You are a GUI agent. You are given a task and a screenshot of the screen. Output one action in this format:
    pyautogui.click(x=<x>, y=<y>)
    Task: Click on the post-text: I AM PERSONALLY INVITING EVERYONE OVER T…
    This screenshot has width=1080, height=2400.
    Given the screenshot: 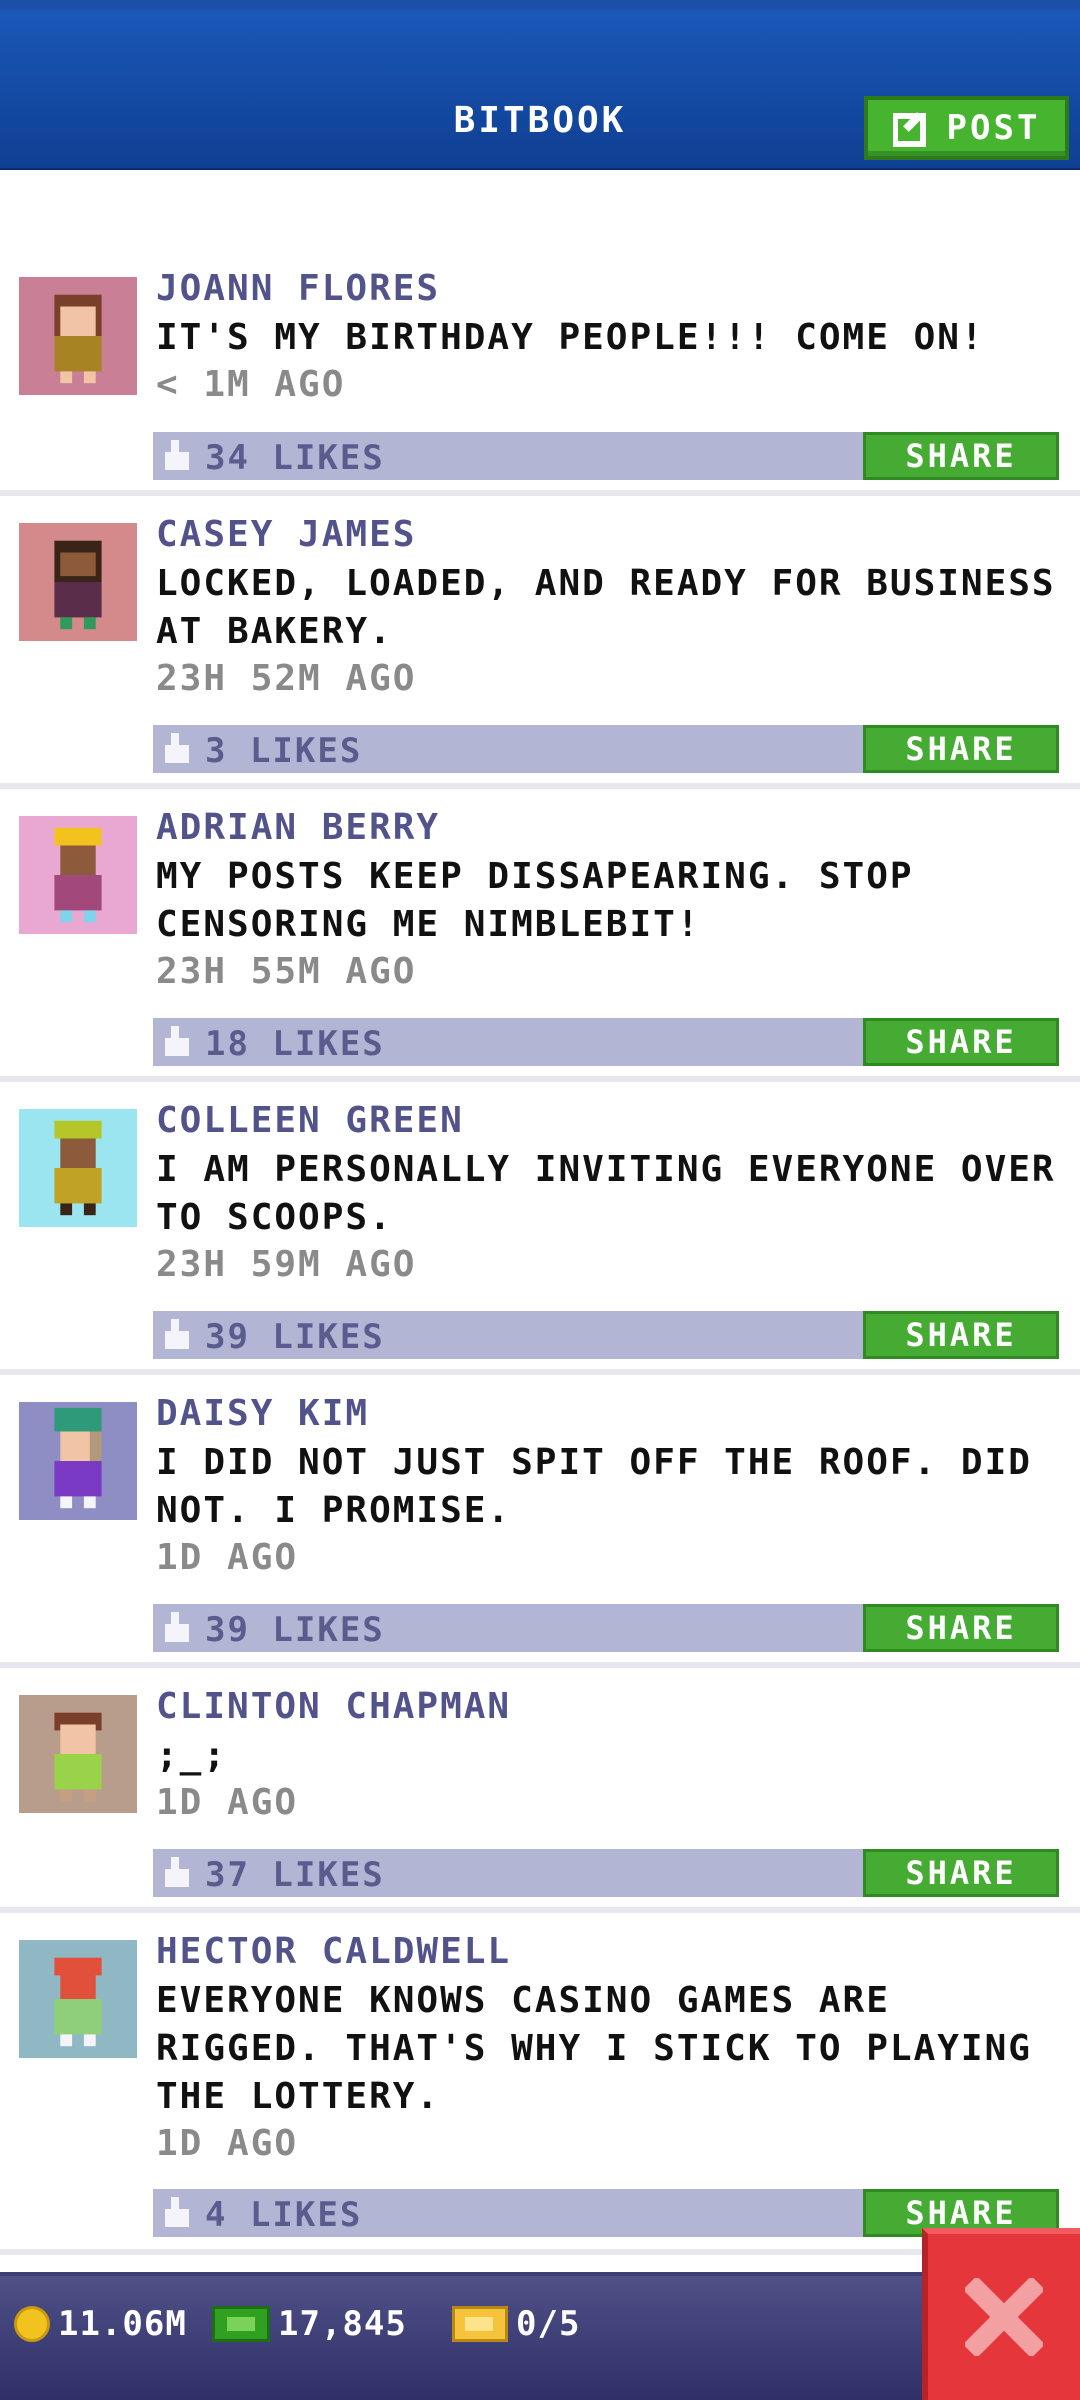 What is the action you would take?
    pyautogui.click(x=606, y=1193)
    